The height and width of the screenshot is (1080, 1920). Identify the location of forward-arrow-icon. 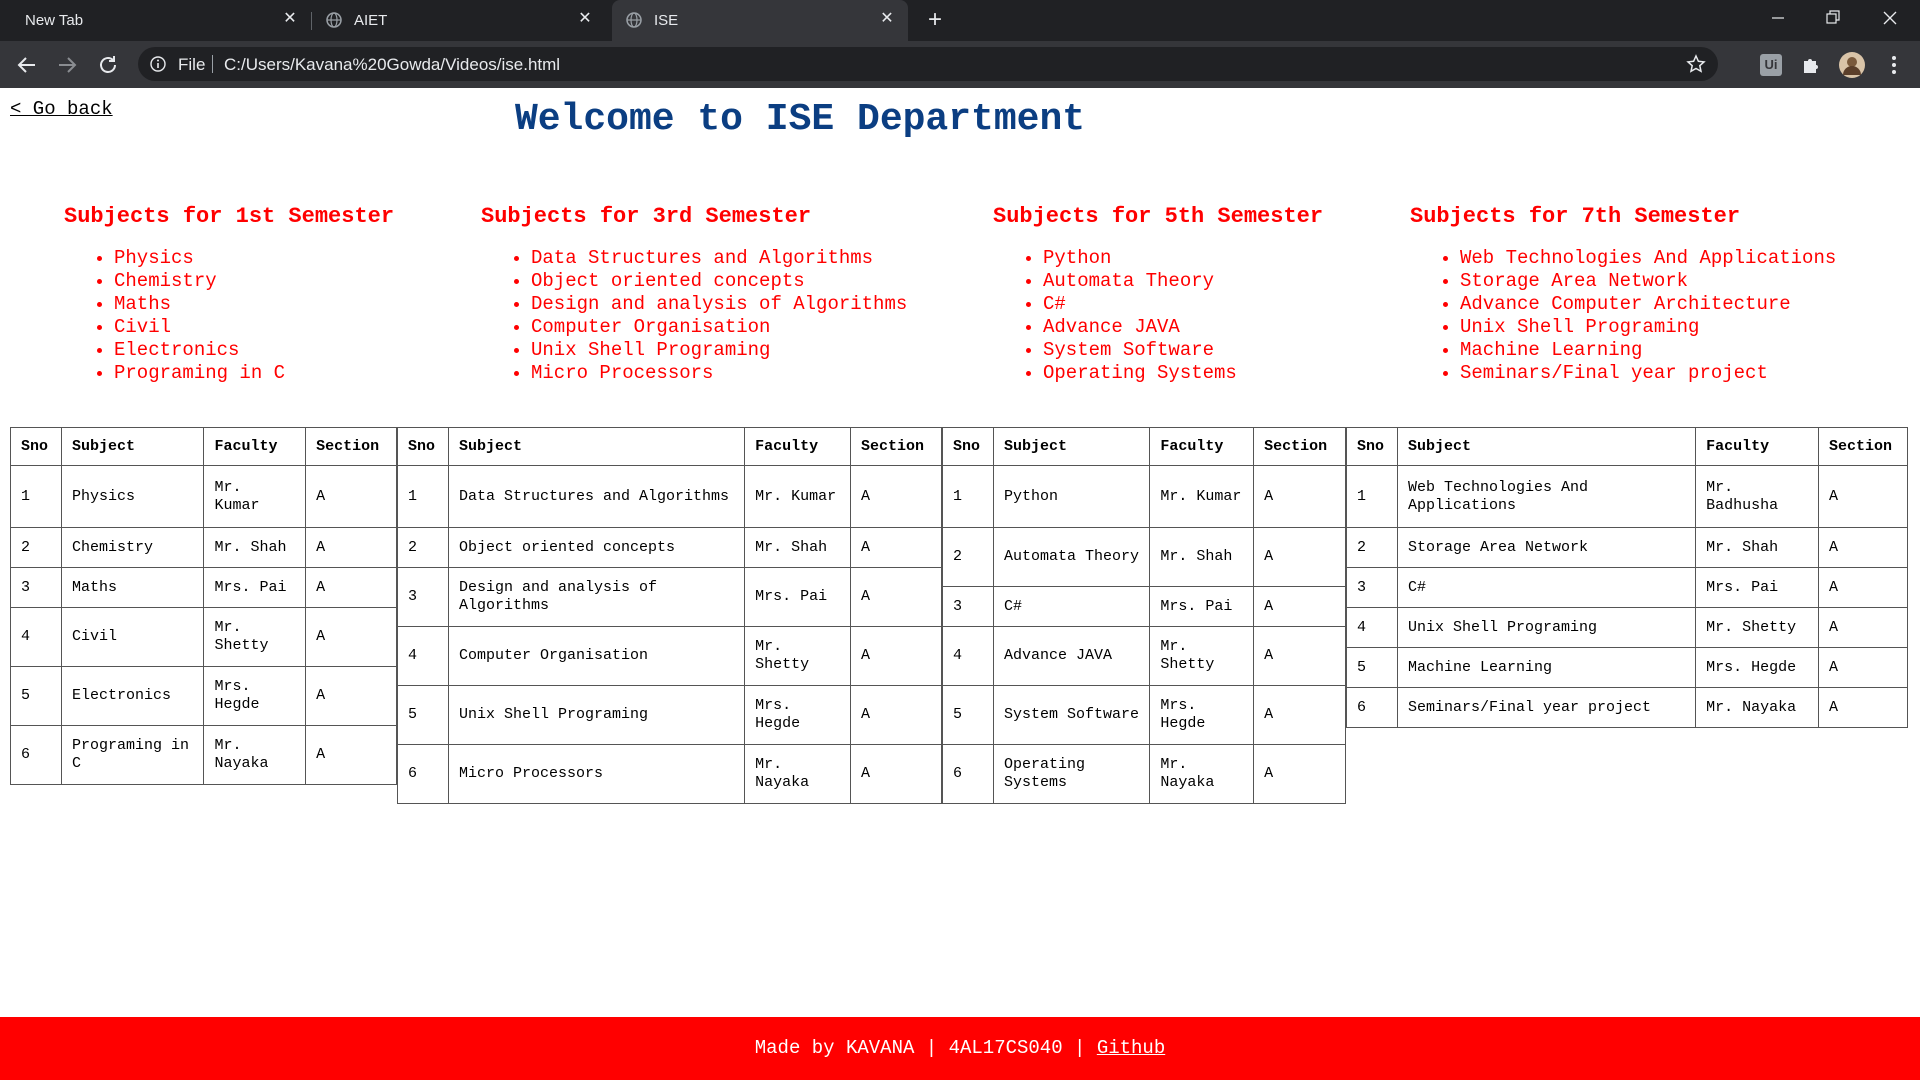
(67, 65).